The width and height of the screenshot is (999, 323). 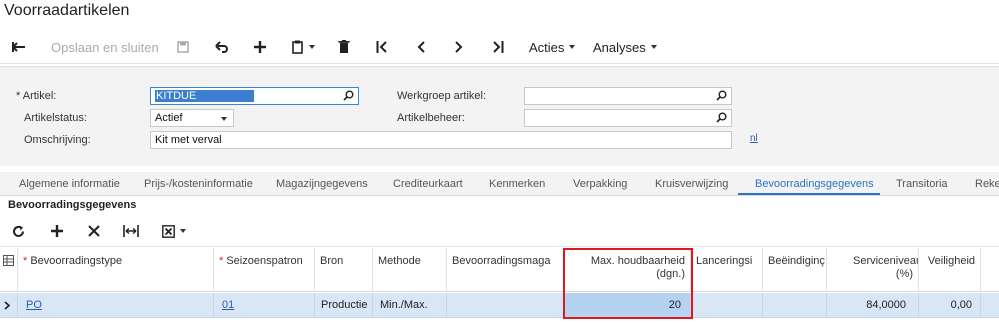 What do you see at coordinates (628, 270) in the screenshot?
I see `col-max-houdbaarheid: Max. houdbaarheid (dgn.)` at bounding box center [628, 270].